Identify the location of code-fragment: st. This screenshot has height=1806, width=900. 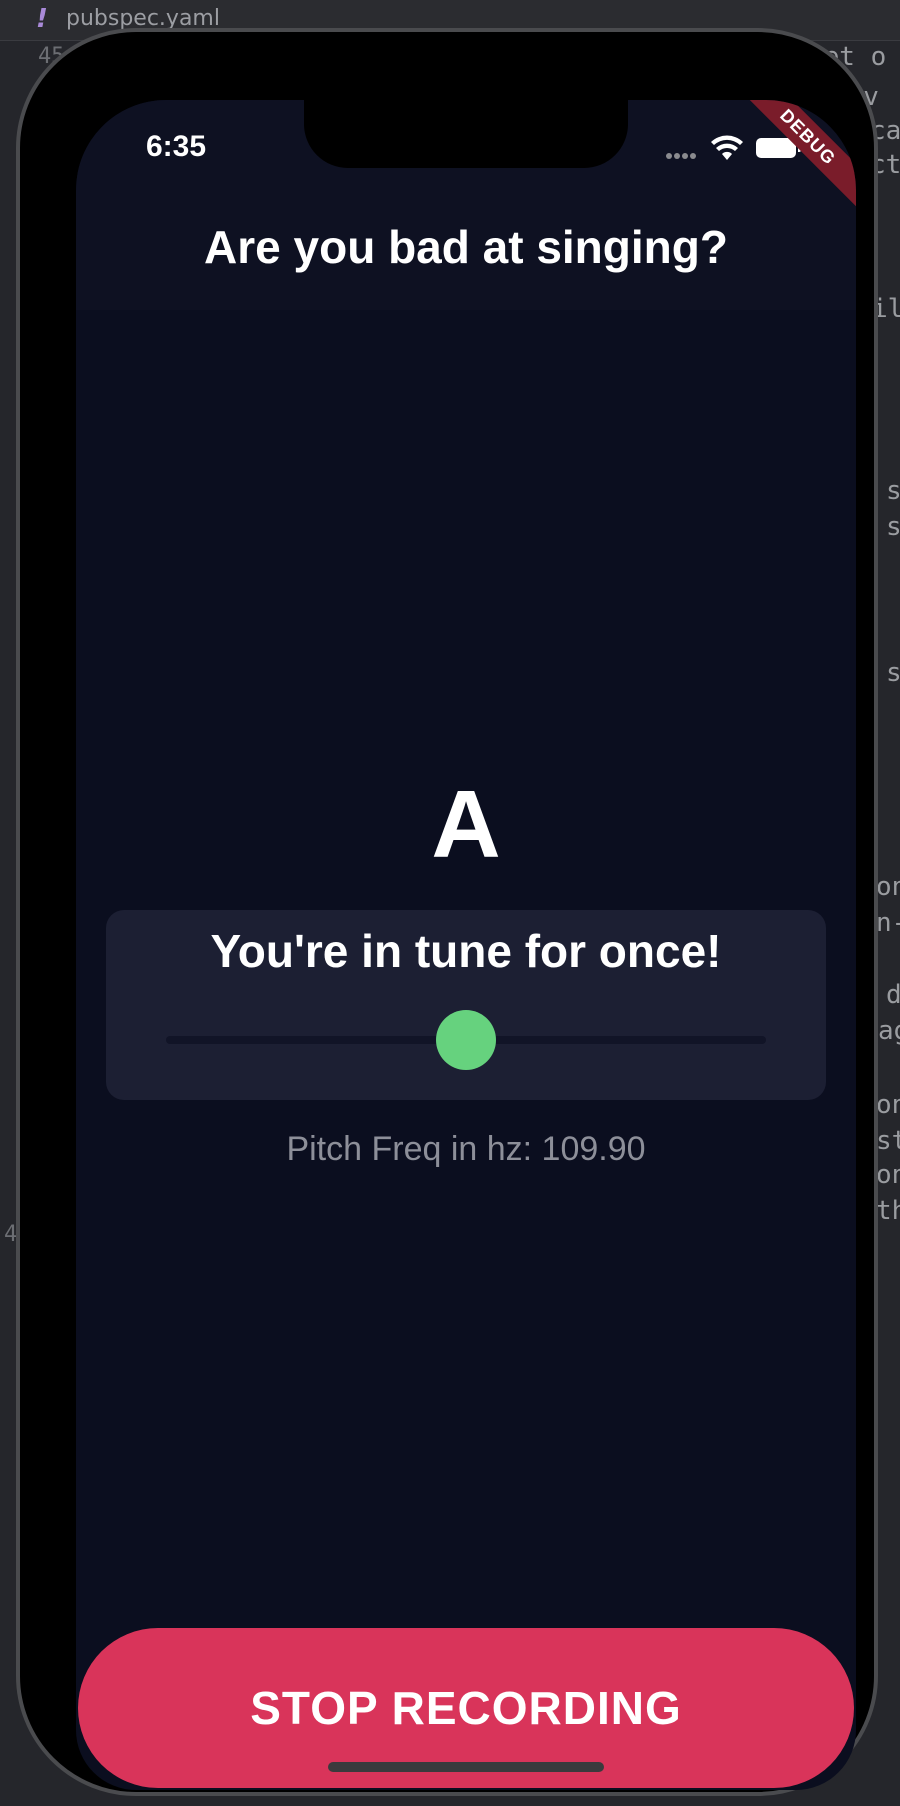
(888, 1141).